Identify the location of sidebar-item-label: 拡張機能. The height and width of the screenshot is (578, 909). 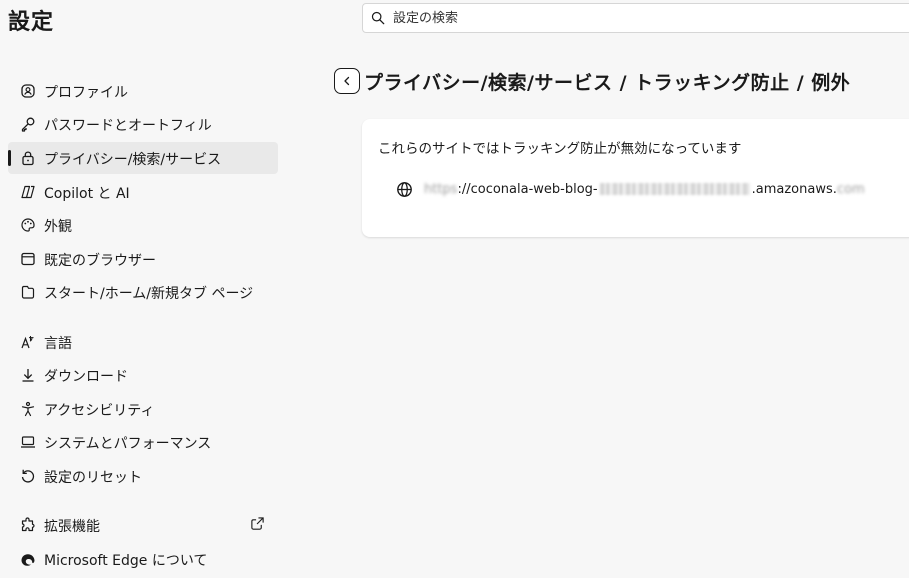
(72, 527).